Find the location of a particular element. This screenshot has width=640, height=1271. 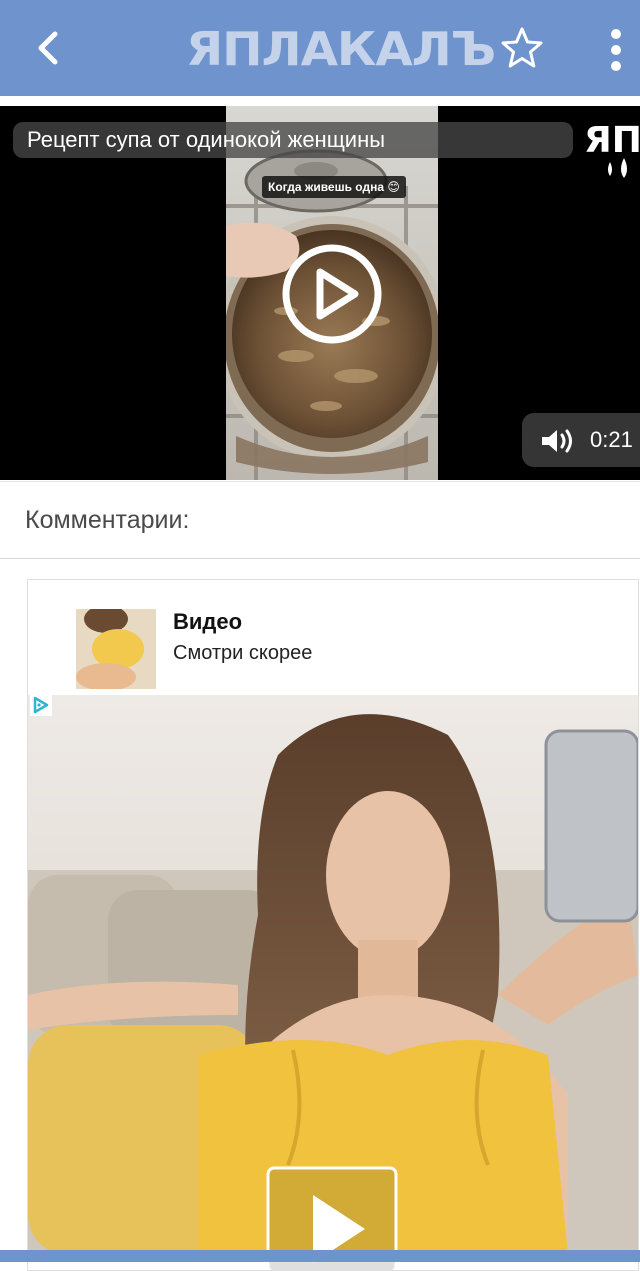

favorite-button is located at coordinates (522, 48).